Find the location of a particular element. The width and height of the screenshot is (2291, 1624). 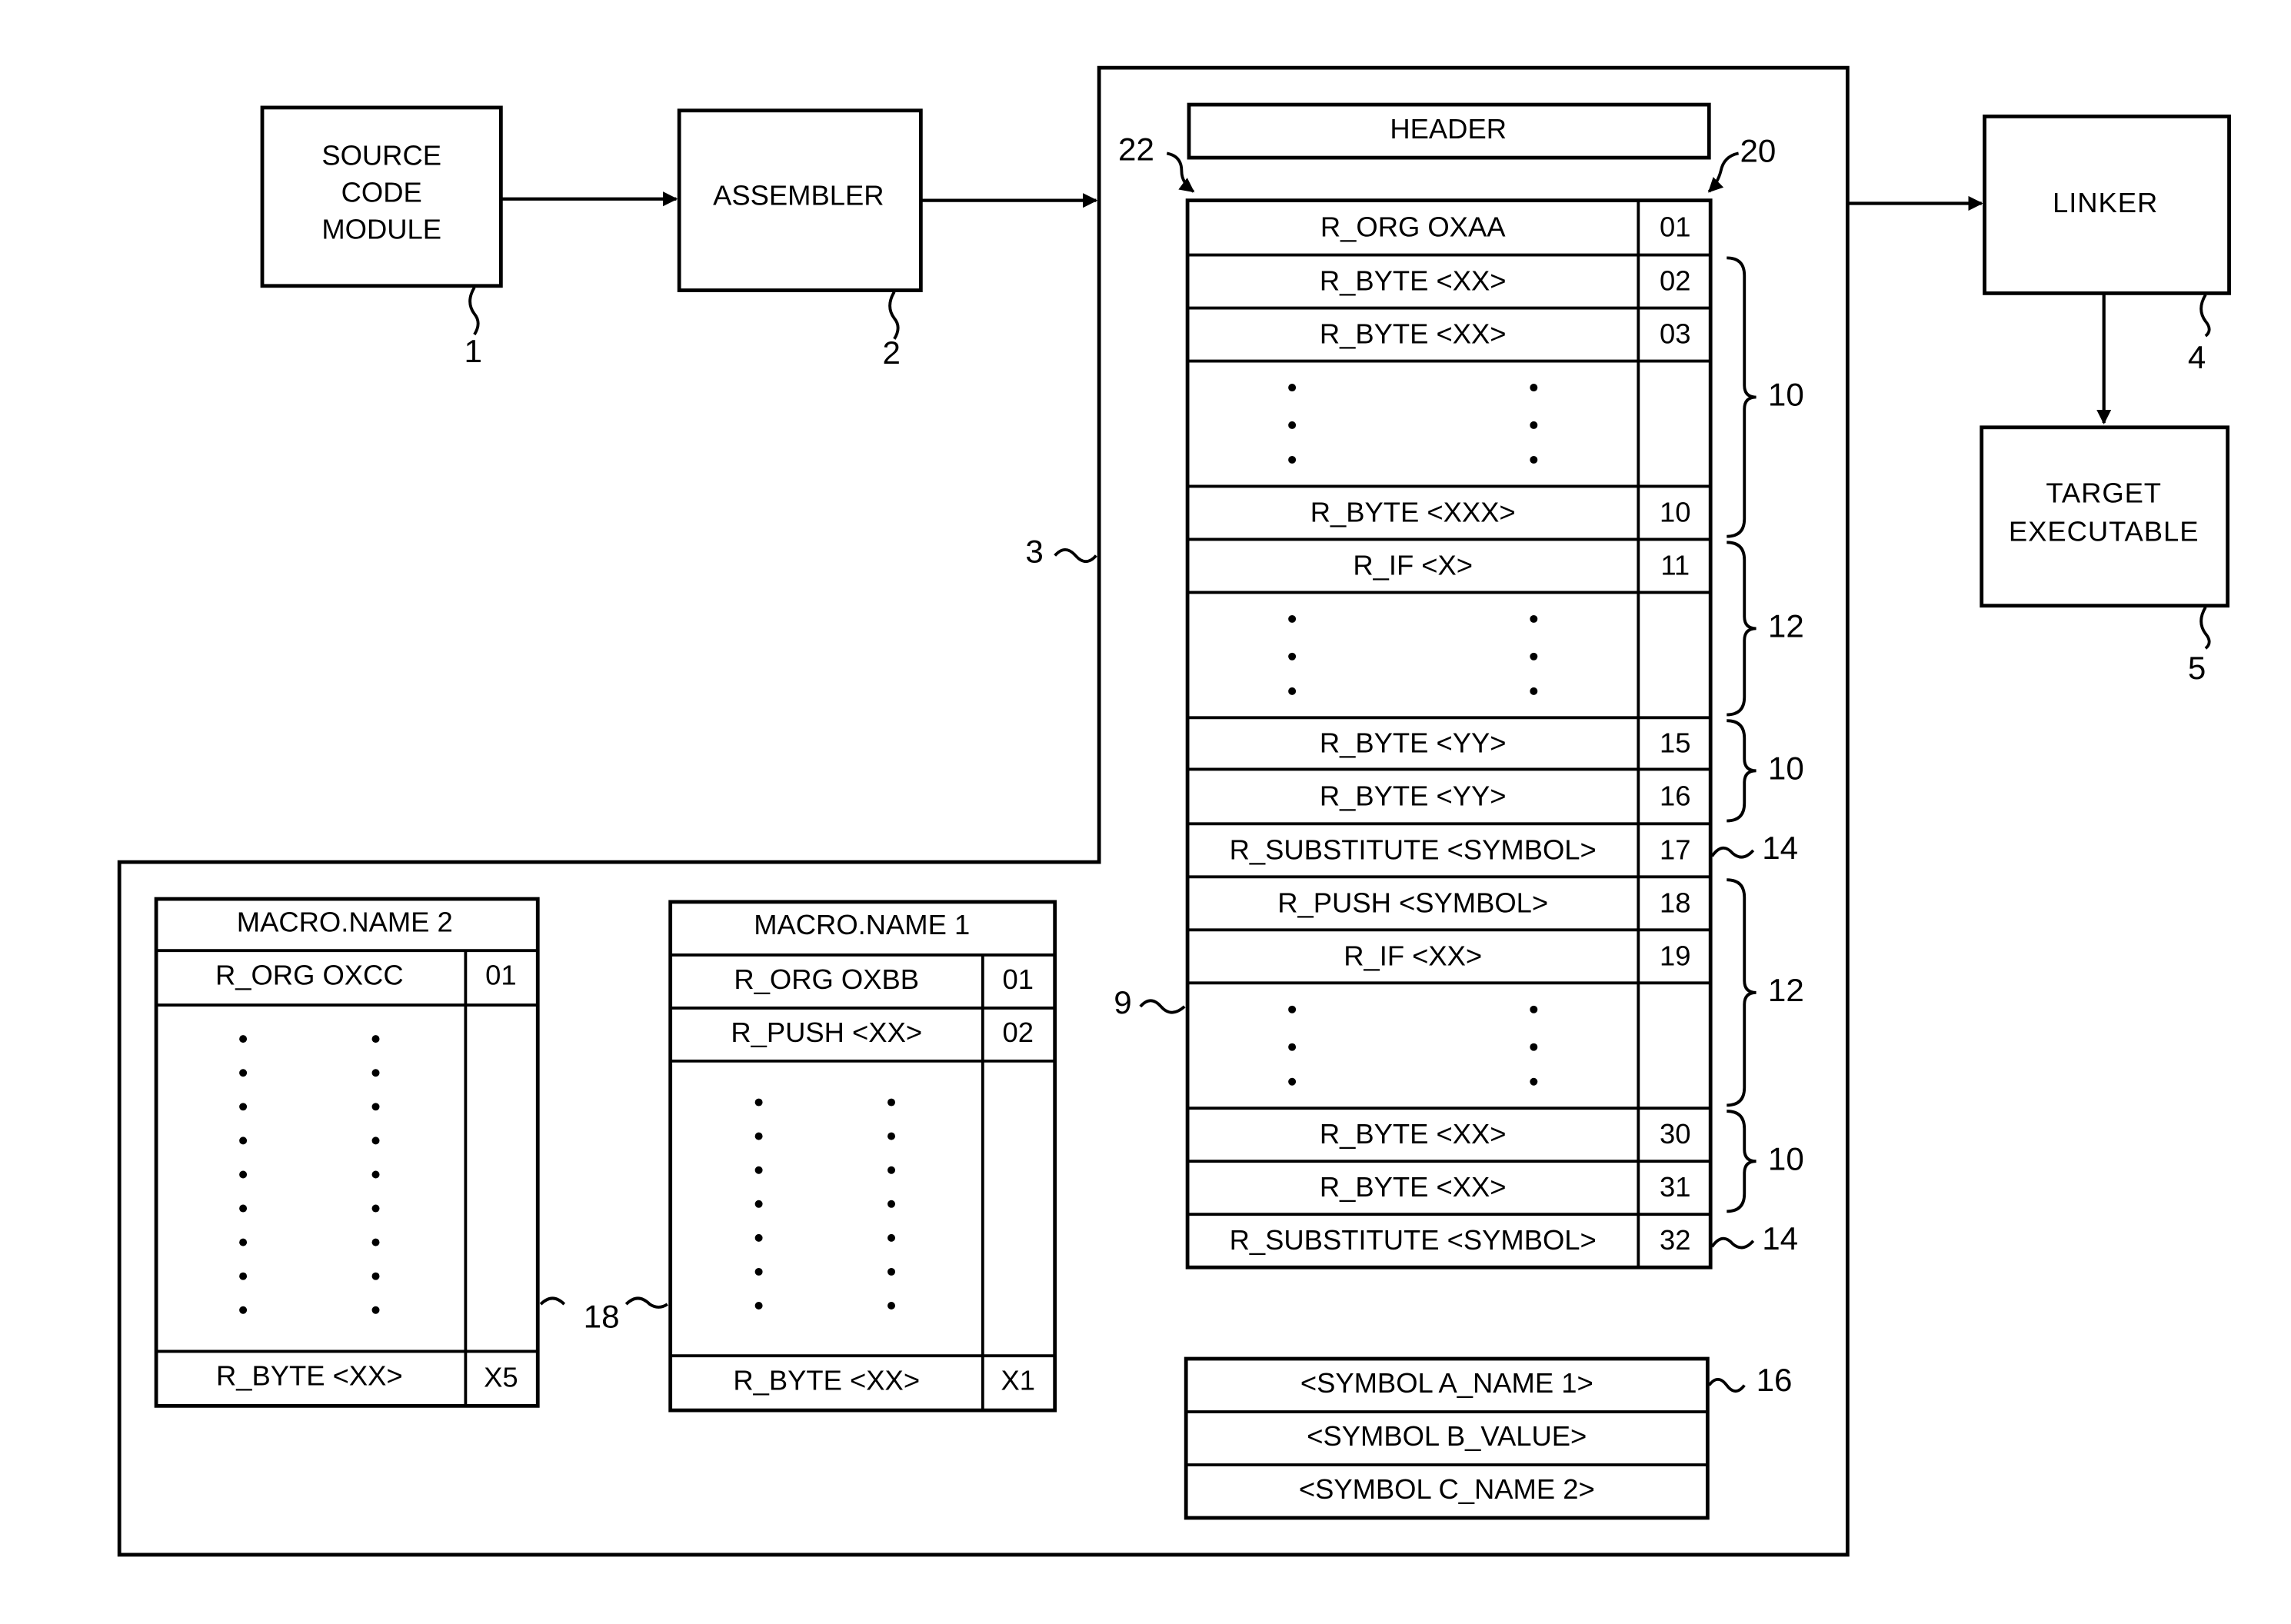

header-block: HEADER is located at coordinates (1449, 131).